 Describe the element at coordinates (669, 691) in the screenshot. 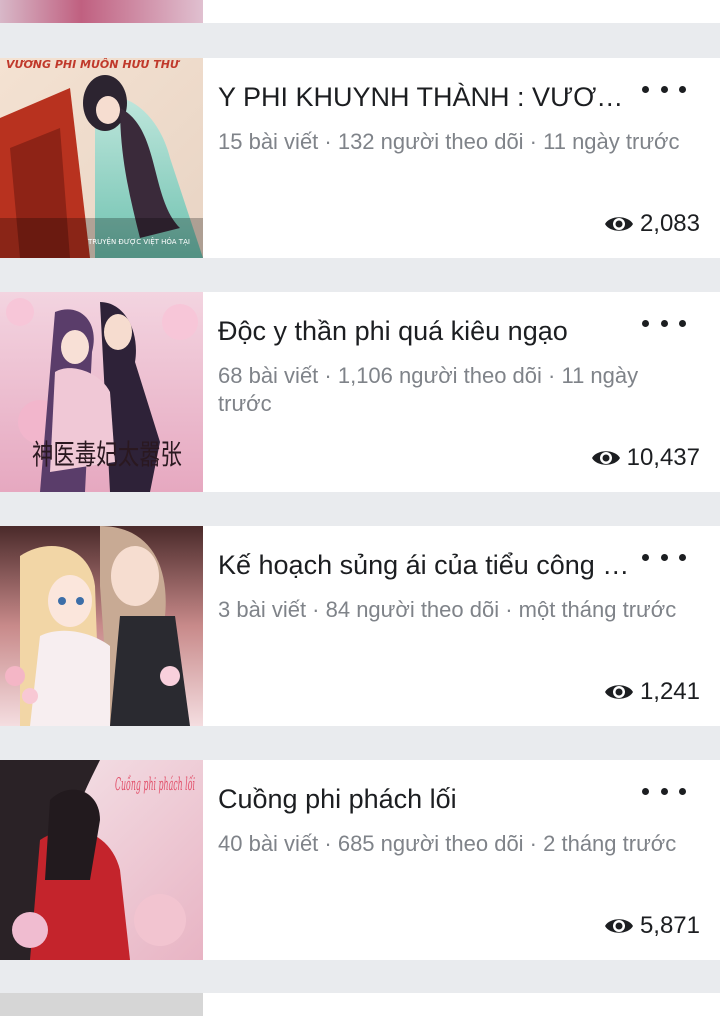

I see `view-count-value: 1,241` at that location.